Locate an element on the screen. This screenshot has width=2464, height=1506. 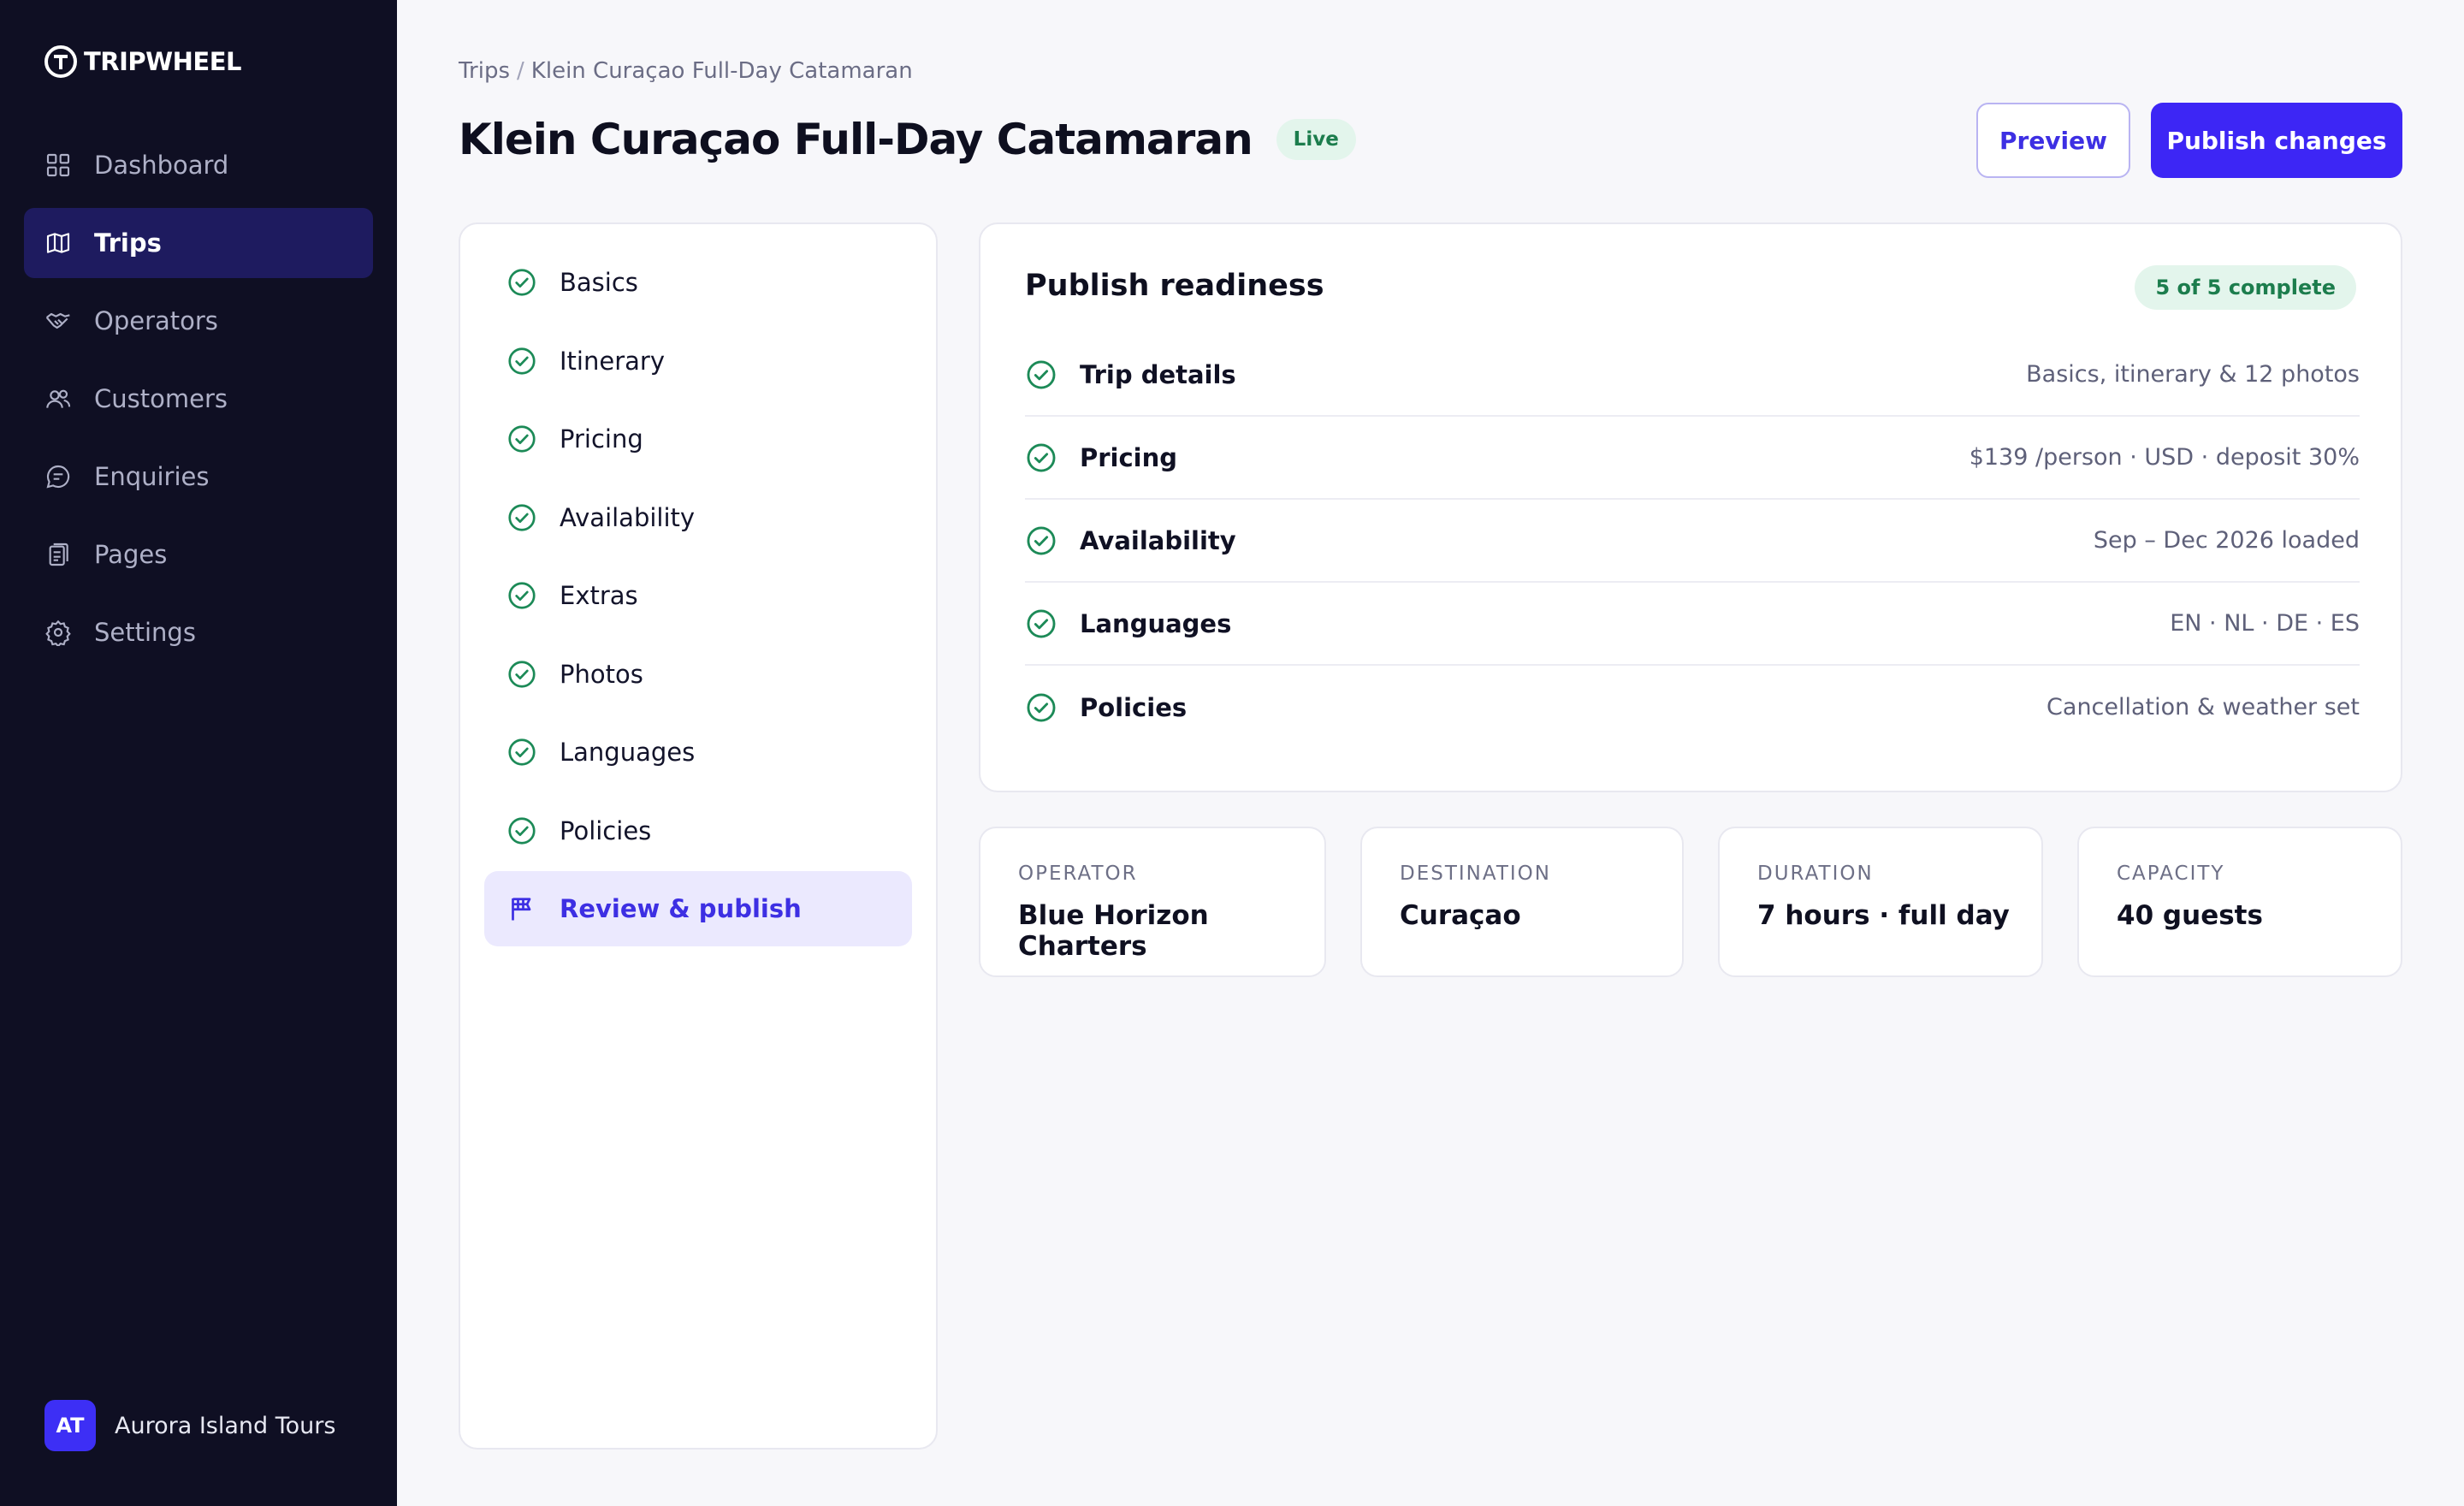
sidebar-item-label: Enquiries is located at coordinates (152, 477).